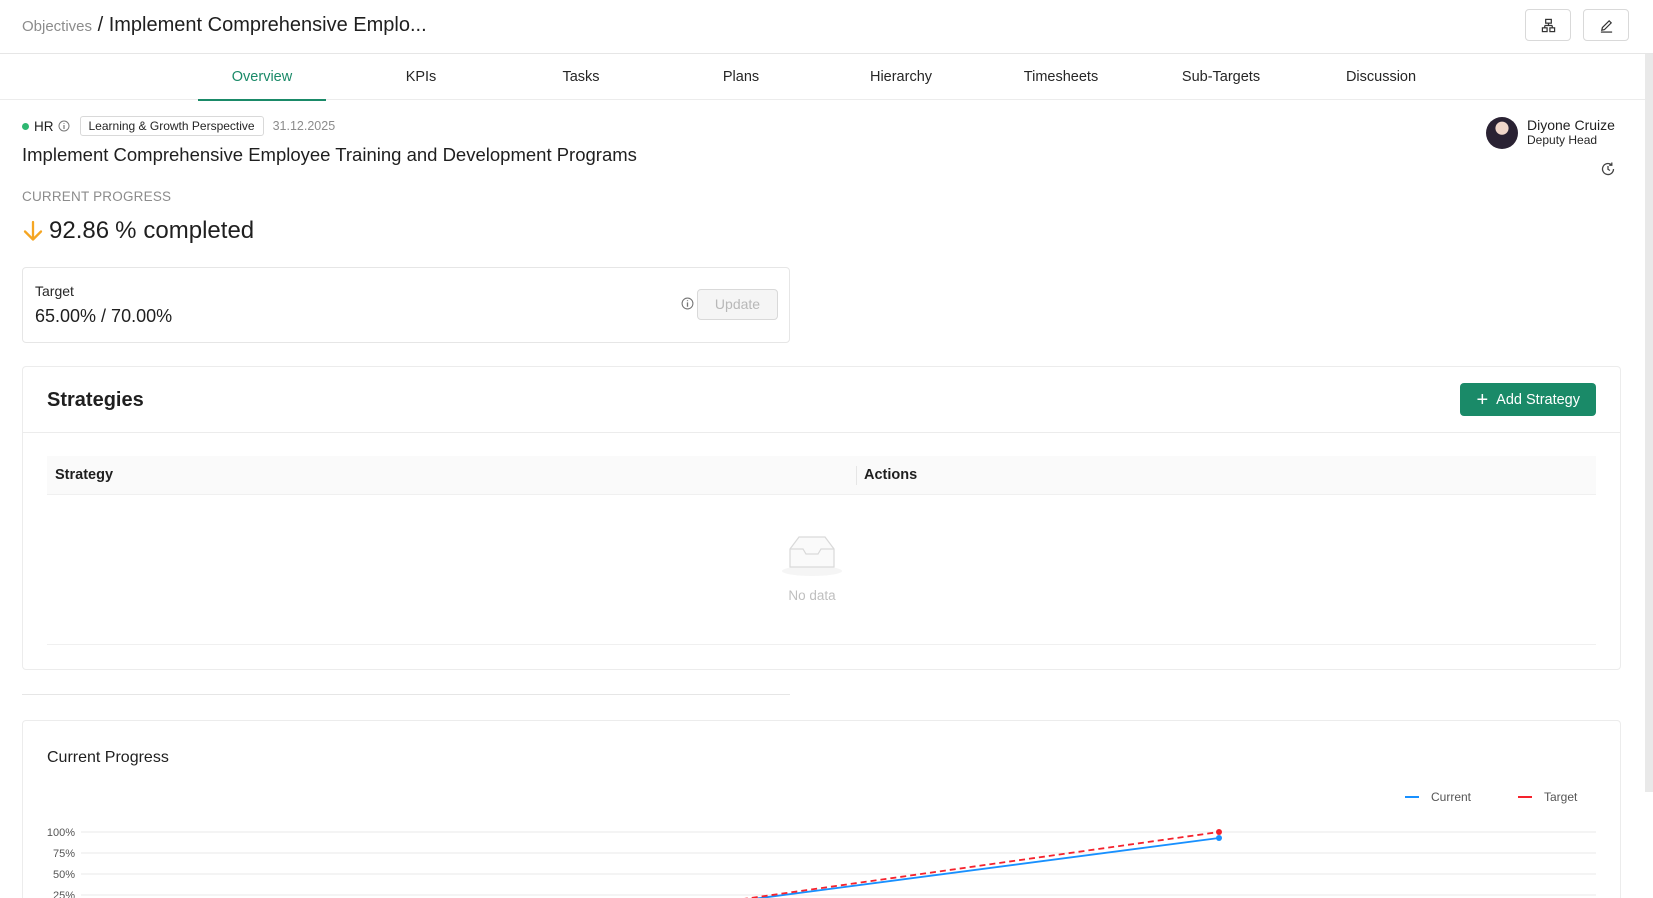  I want to click on progress-suffix: completed, so click(199, 230).